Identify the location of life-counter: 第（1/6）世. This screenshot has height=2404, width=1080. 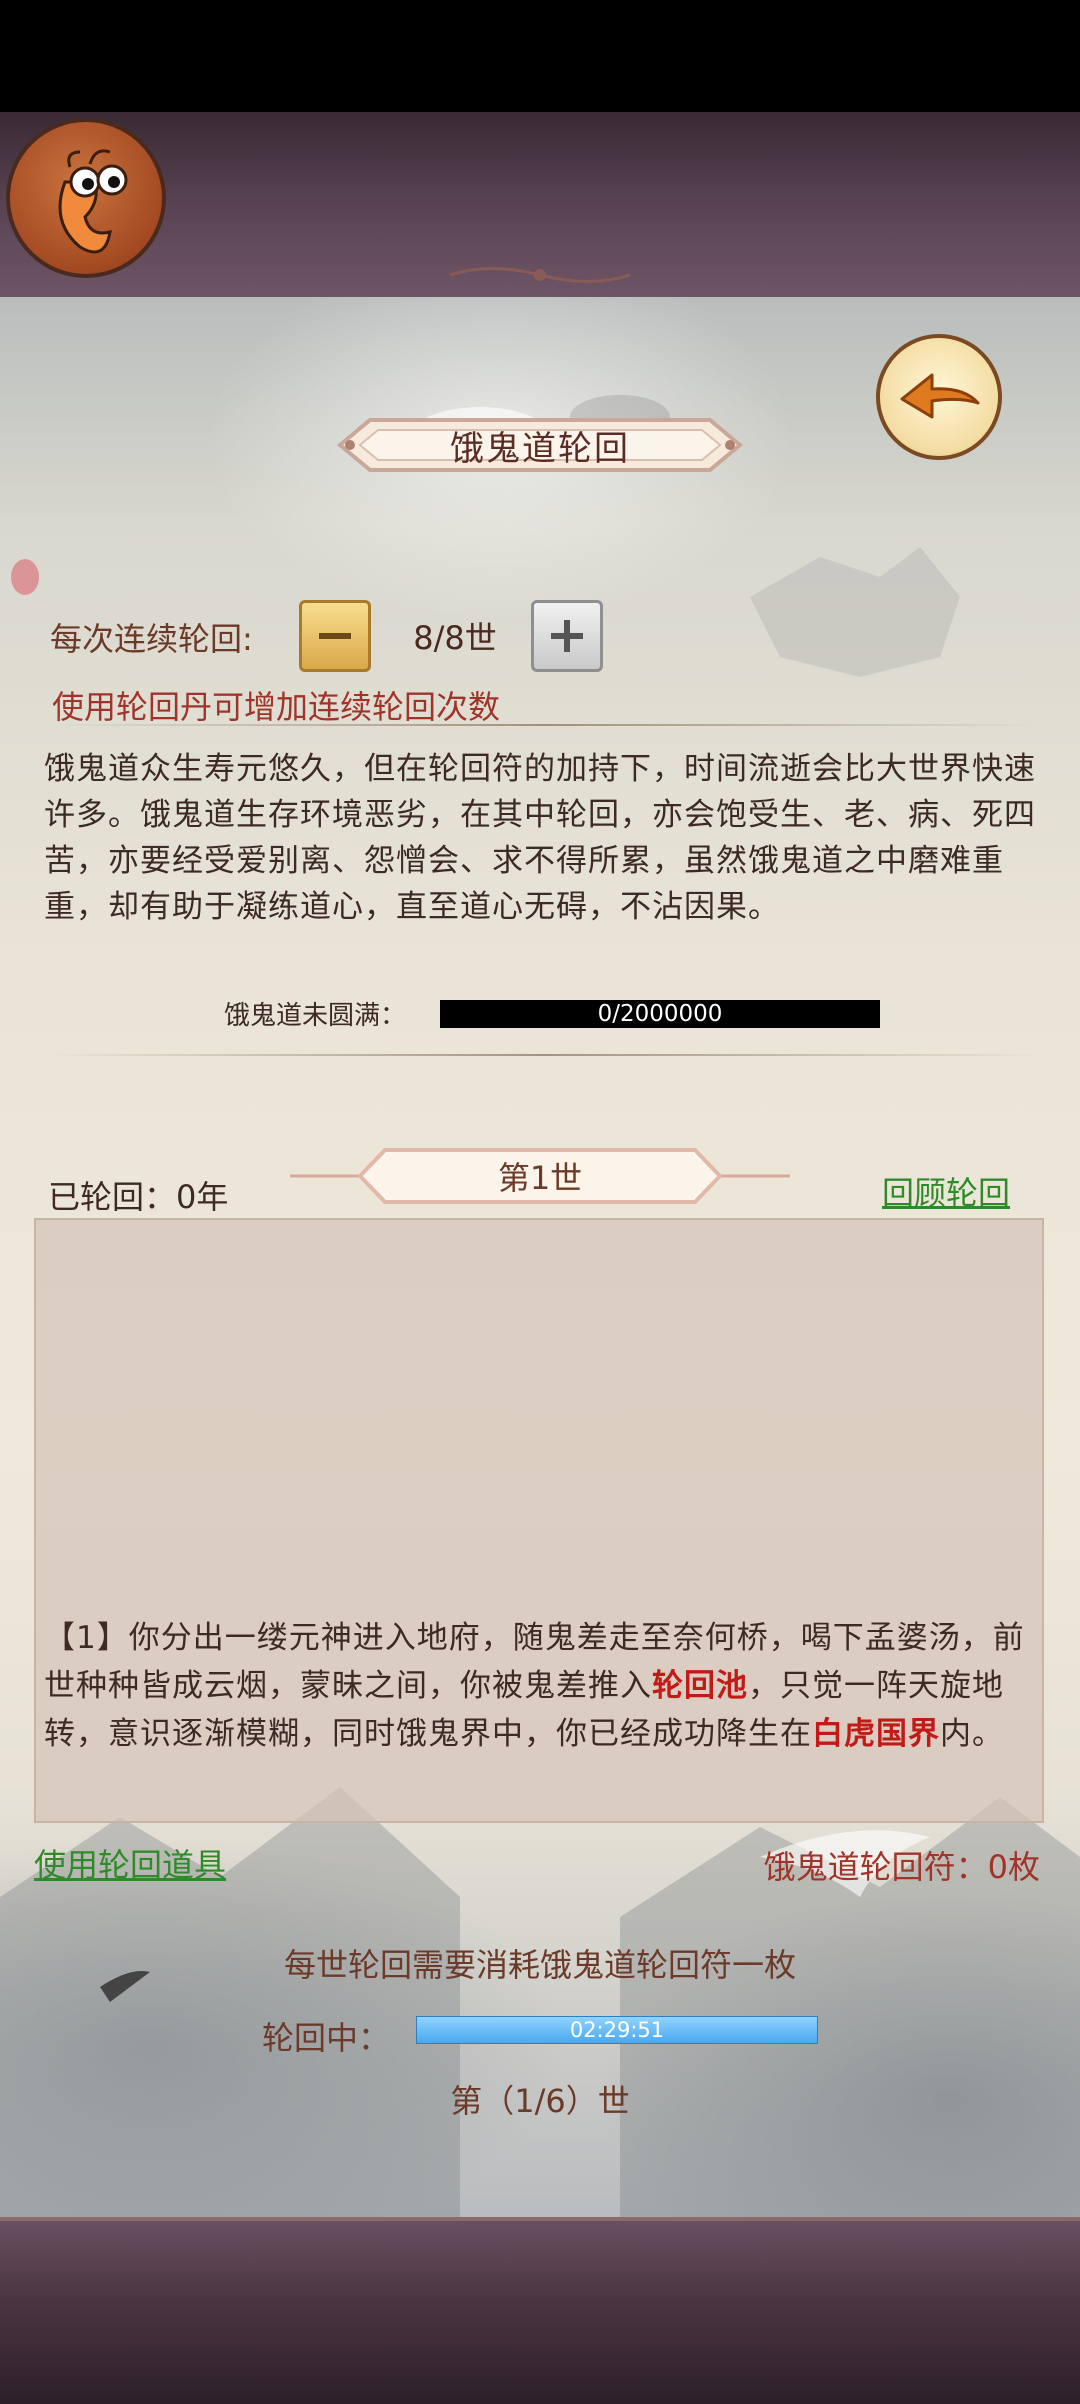
(540, 2101).